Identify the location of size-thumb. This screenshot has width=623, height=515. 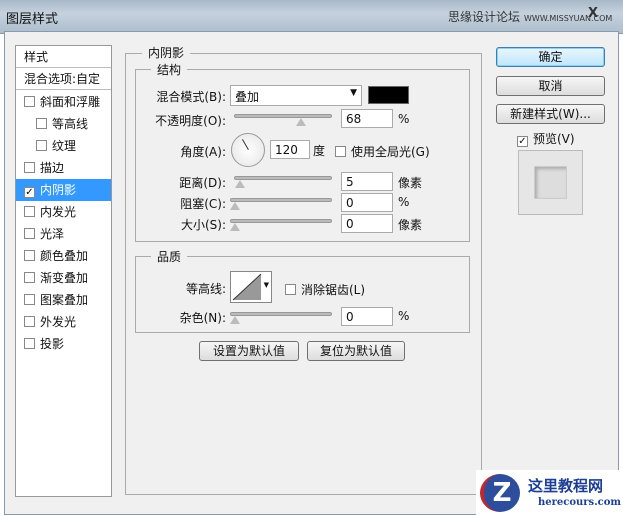
(235, 227).